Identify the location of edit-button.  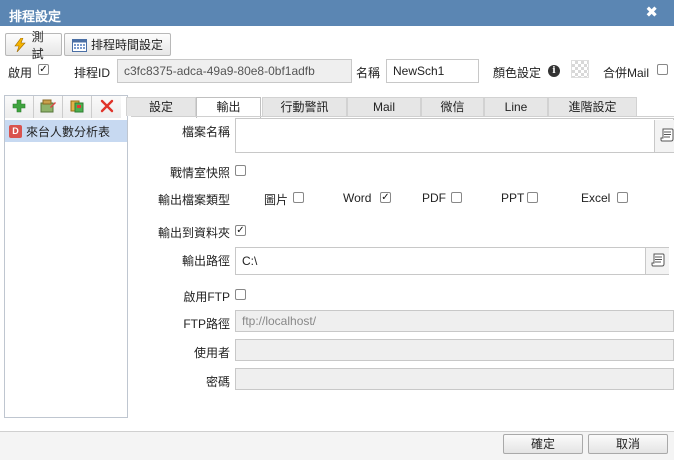
(48, 107).